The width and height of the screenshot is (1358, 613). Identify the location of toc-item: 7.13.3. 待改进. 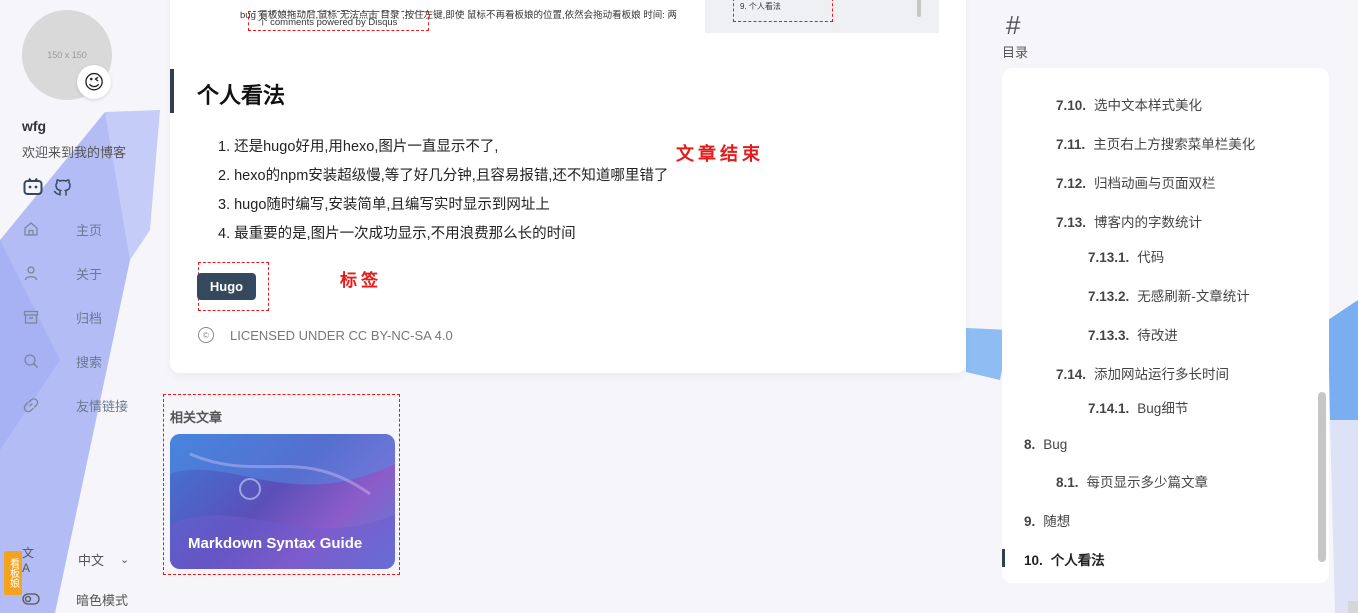
(1133, 334).